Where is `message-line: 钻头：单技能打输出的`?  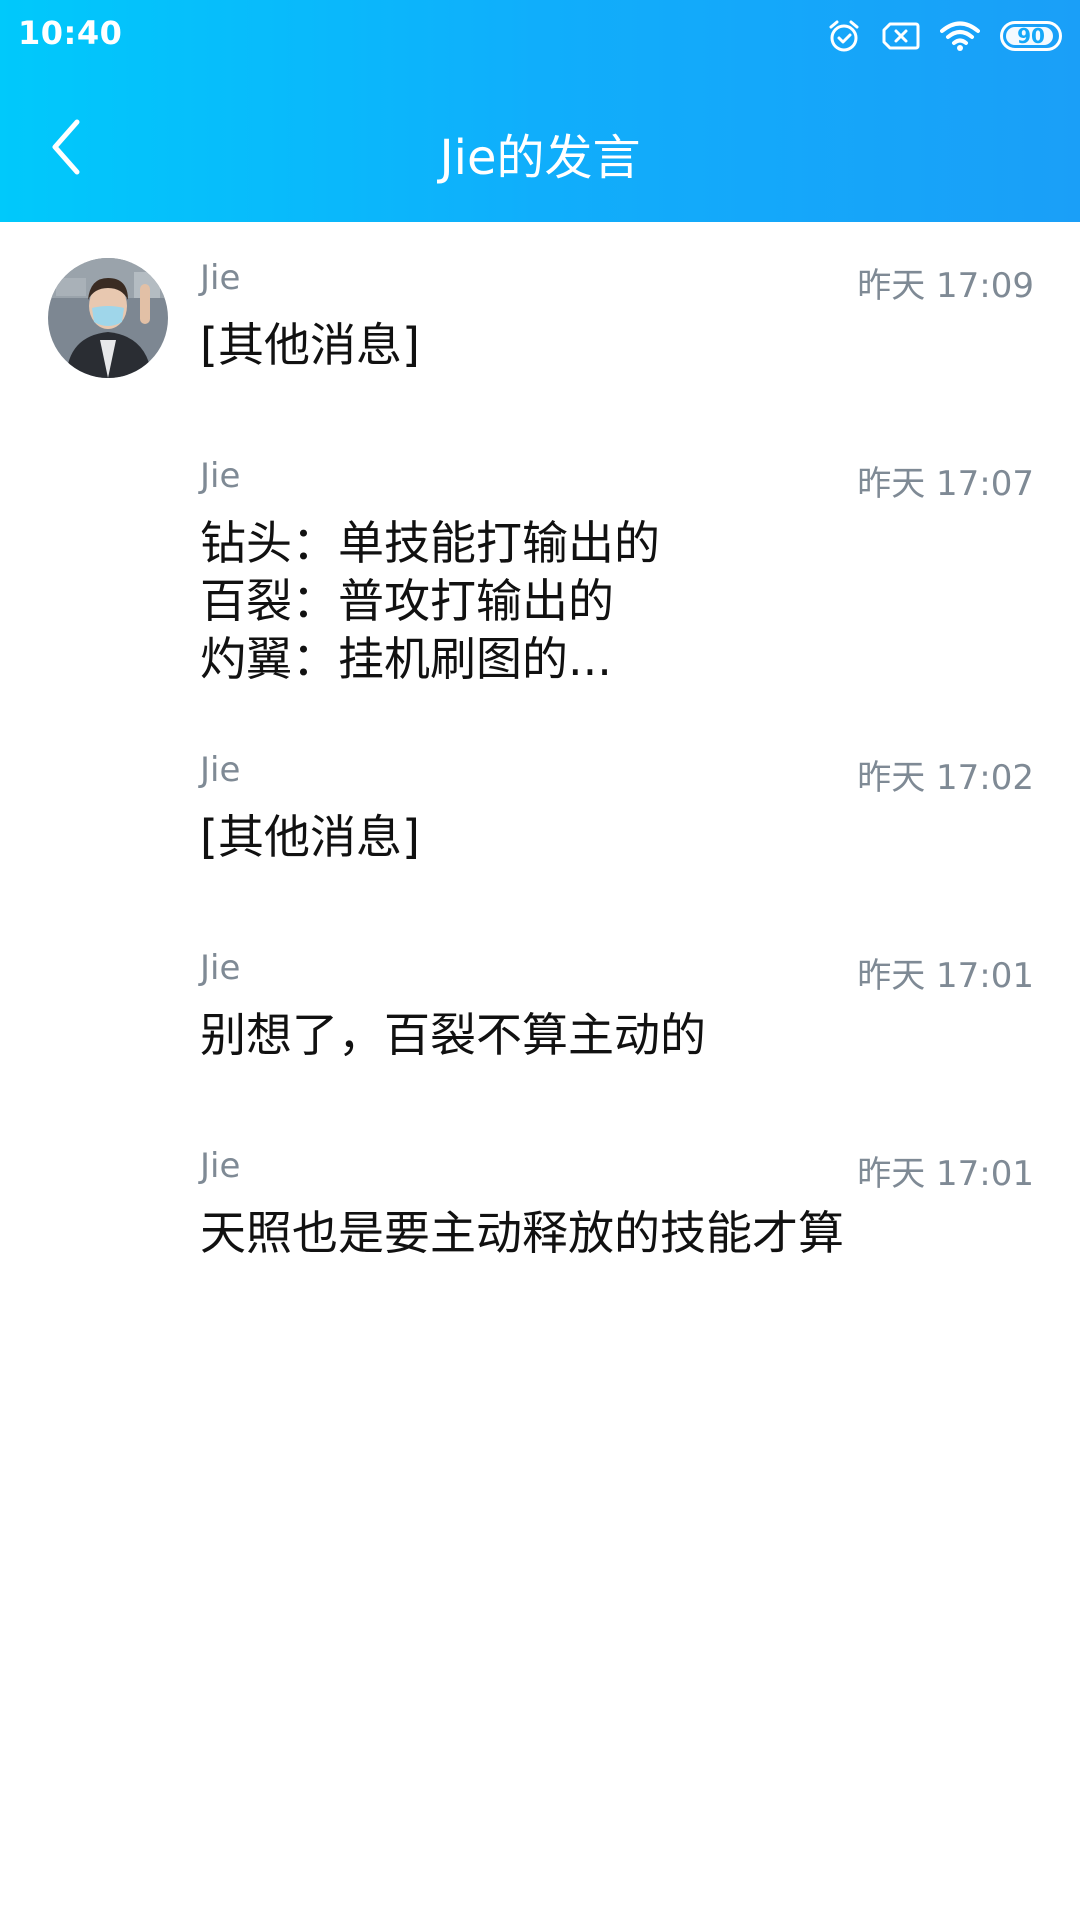
message-line: 钻头：单技能打输出的 is located at coordinates (430, 543).